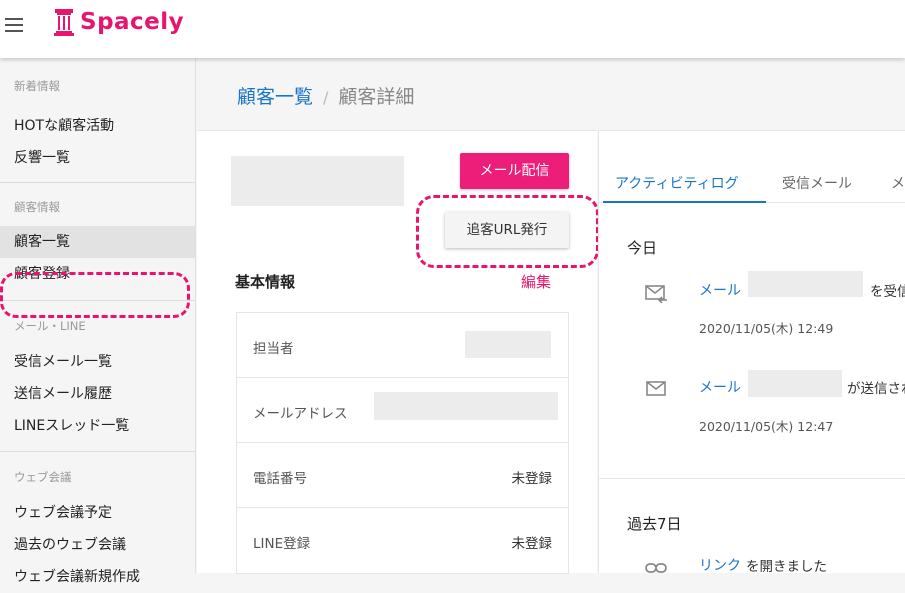  What do you see at coordinates (677, 183) in the screenshot?
I see `tab-activity-log: アクティビティログ` at bounding box center [677, 183].